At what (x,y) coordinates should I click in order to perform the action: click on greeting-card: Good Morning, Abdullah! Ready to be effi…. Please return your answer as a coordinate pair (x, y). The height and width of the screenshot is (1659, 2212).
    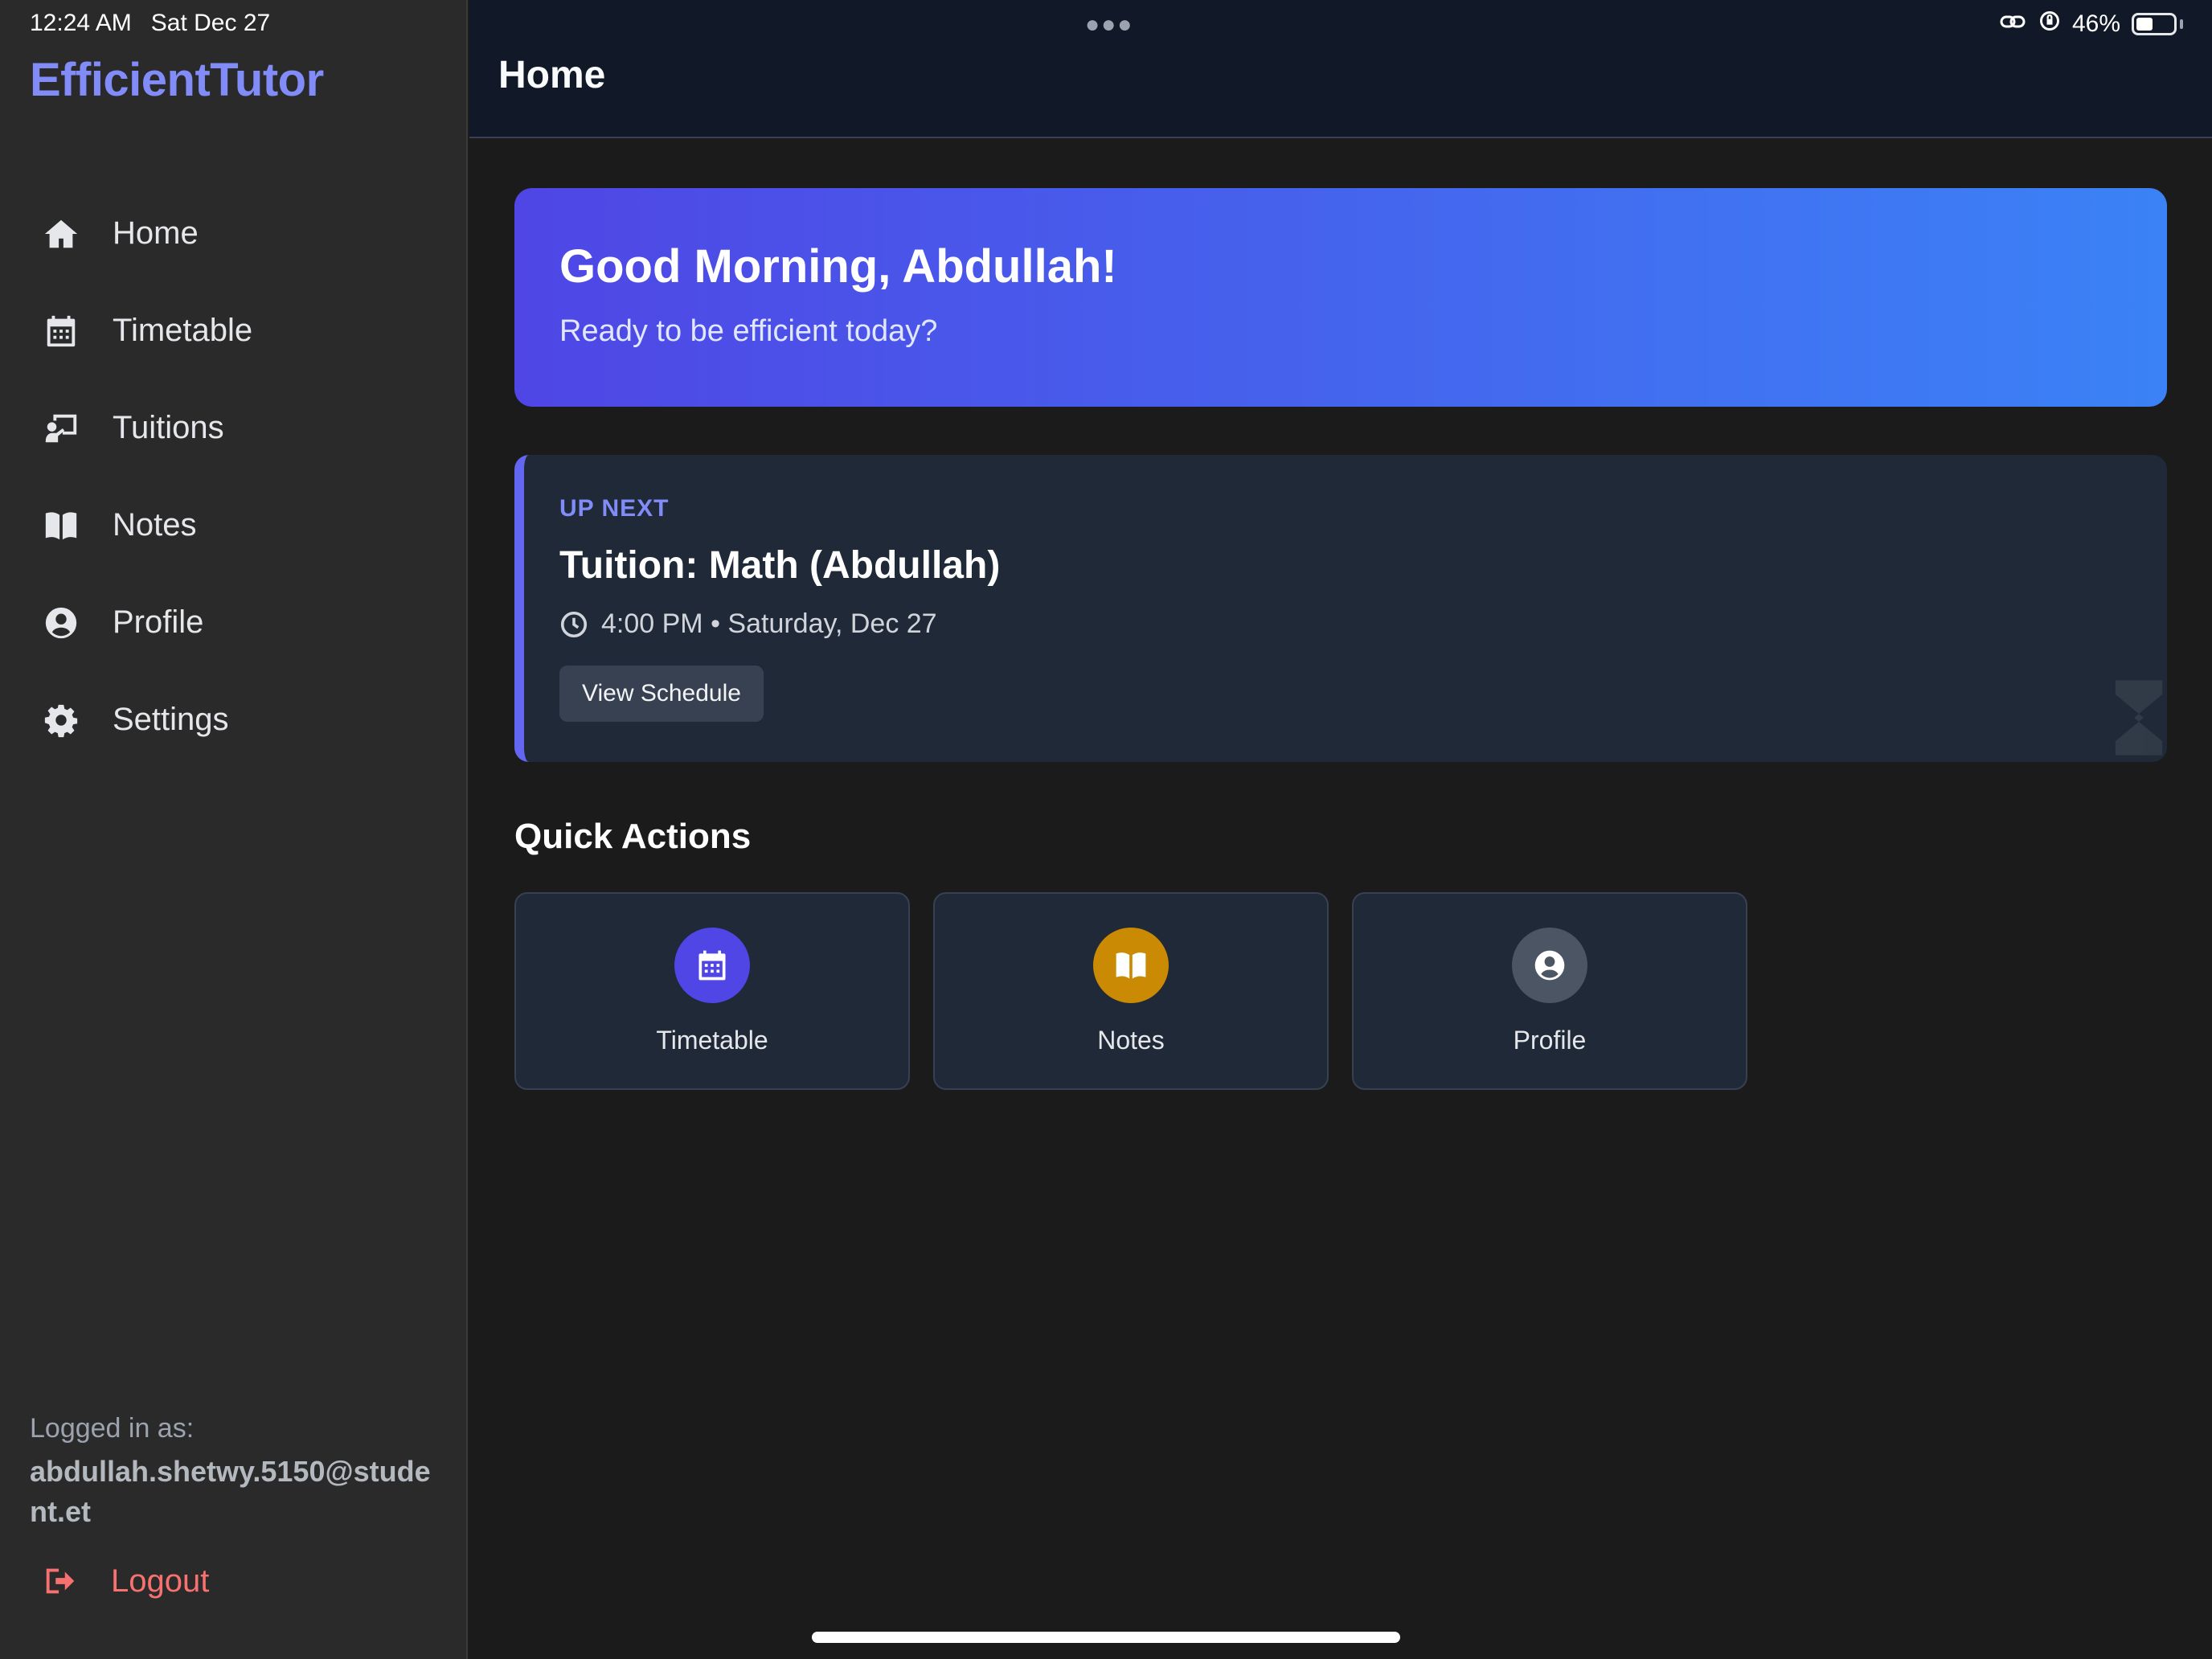
    Looking at the image, I should click on (1340, 297).